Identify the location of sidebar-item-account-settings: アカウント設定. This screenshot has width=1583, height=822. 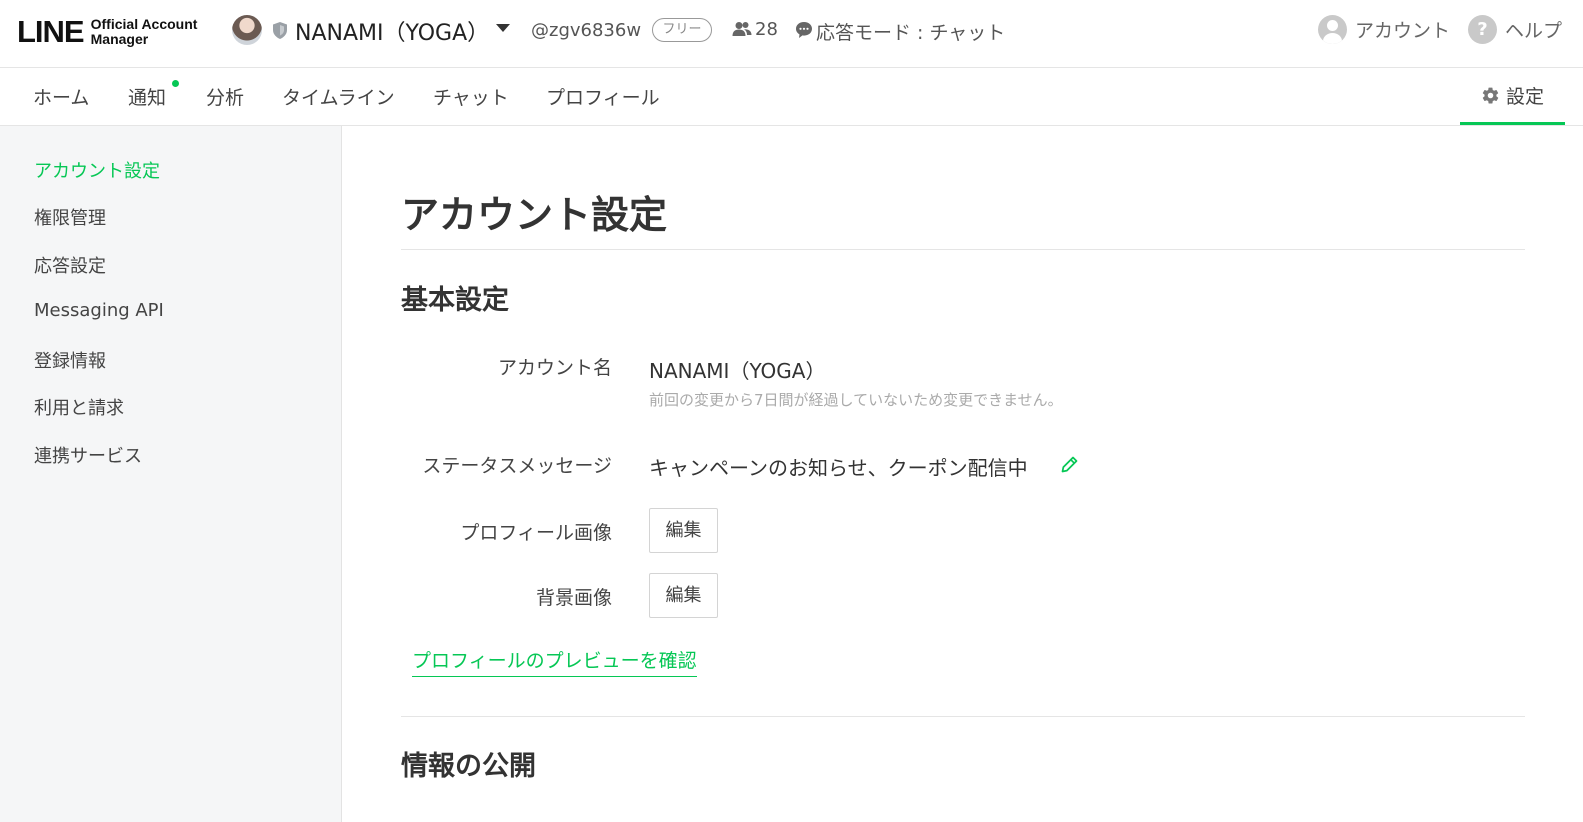
(97, 170).